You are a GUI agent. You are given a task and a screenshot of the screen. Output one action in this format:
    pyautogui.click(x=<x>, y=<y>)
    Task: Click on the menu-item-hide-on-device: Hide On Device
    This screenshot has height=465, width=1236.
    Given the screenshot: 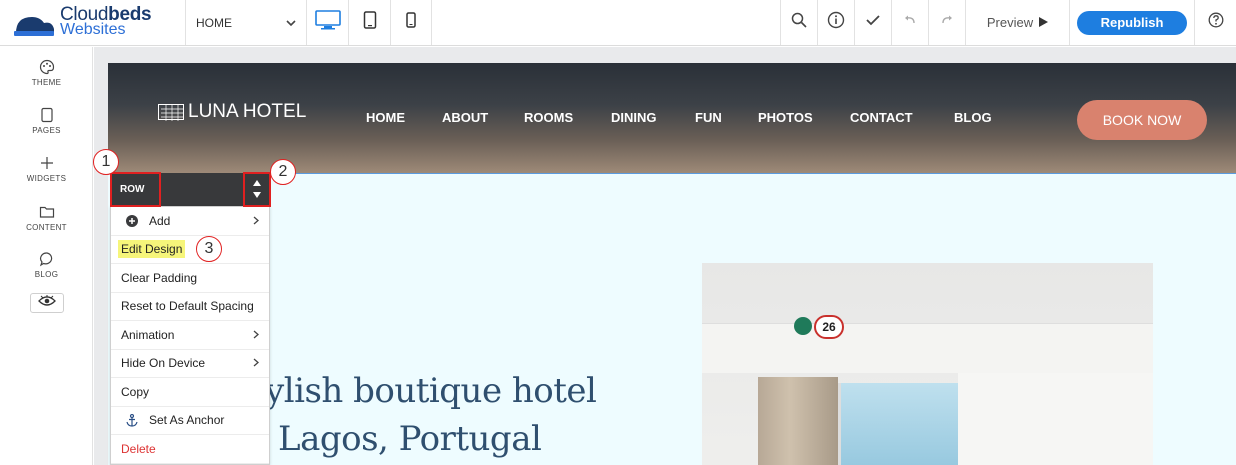 What is the action you would take?
    pyautogui.click(x=190, y=364)
    